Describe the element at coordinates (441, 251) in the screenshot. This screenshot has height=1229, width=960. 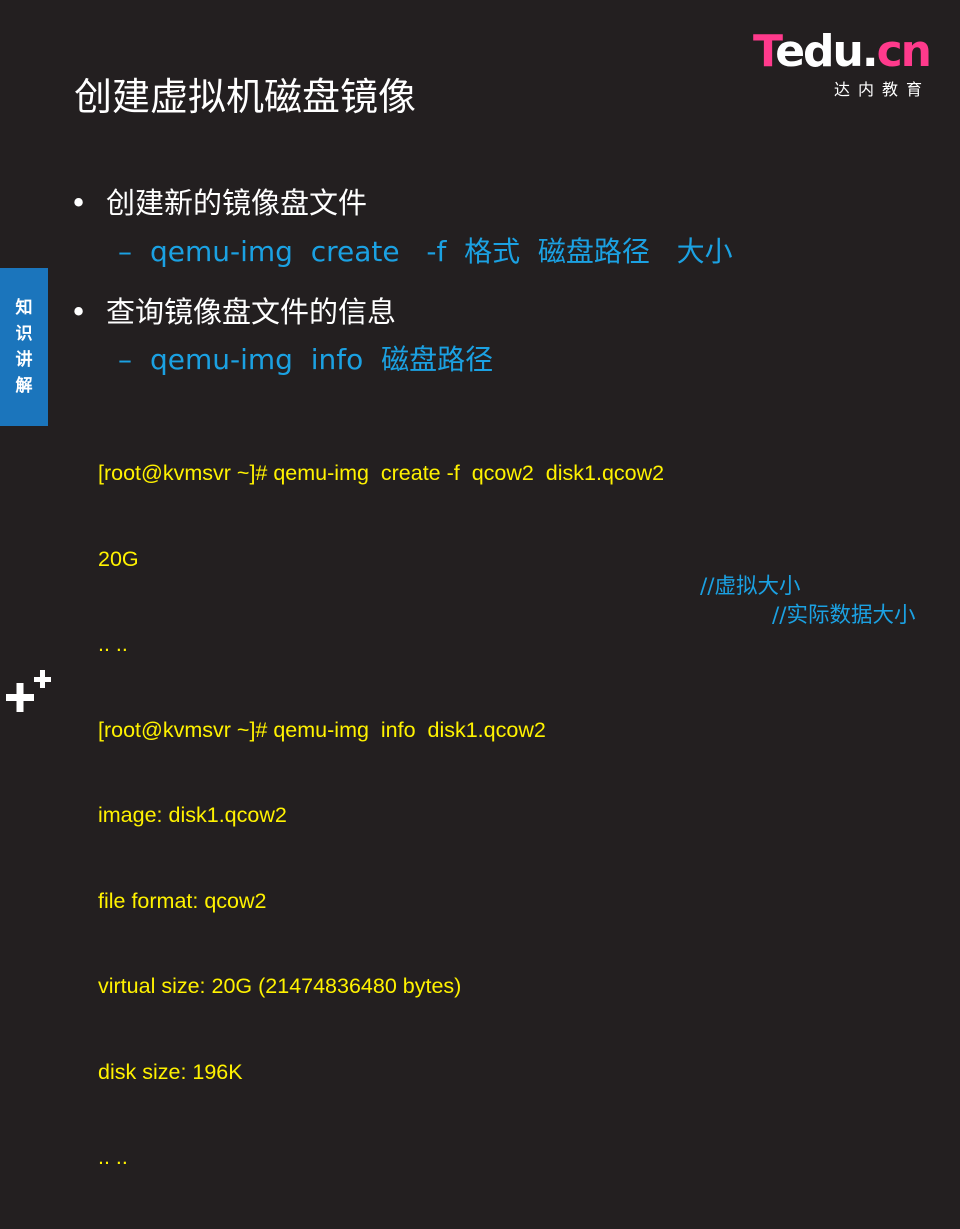
I see `sub-text: qemu-img create -f 格式 磁盘路径 大小` at that location.